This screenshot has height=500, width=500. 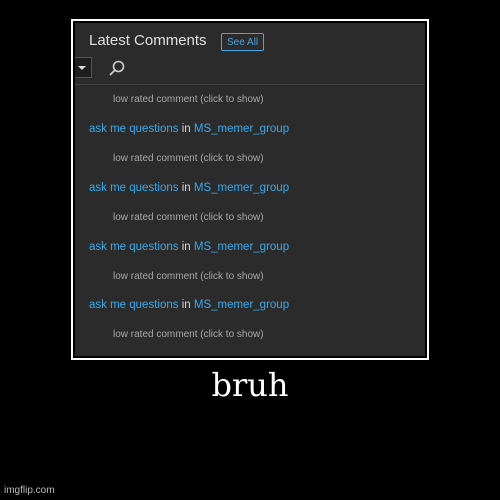 I want to click on meme-caption: bruh, so click(x=250, y=385).